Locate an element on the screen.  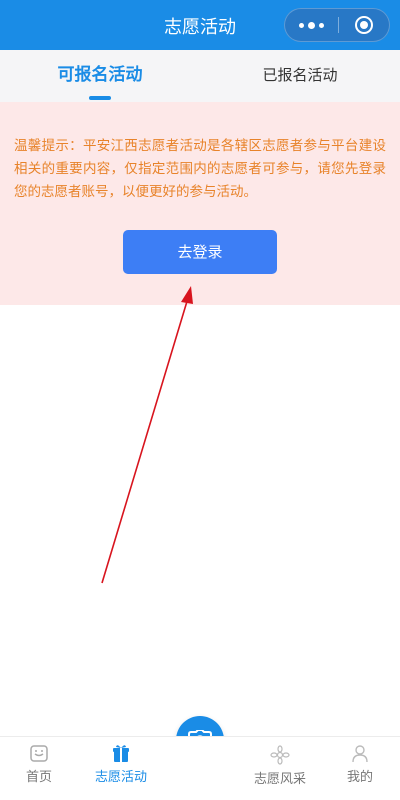
nav-label: 我的 is located at coordinates (359, 777).